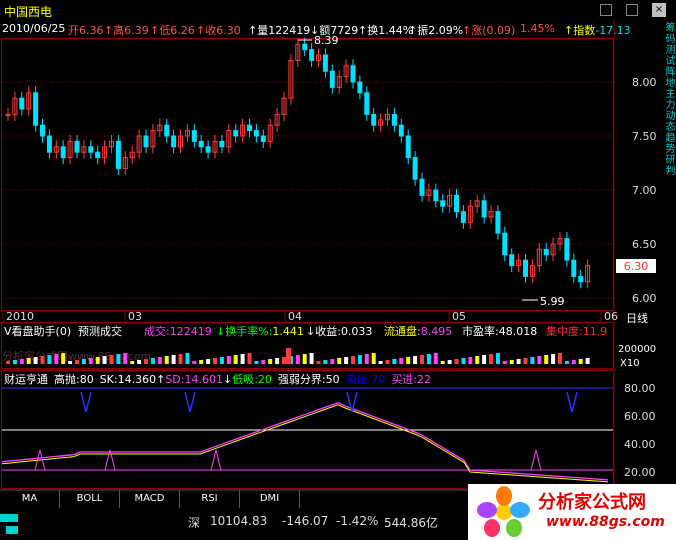  I want to click on vp-float-label: 流通盘:, so click(402, 331).